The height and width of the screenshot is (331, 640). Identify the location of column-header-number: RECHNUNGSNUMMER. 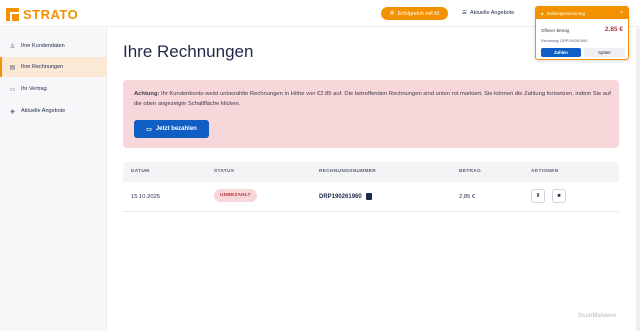
(347, 171).